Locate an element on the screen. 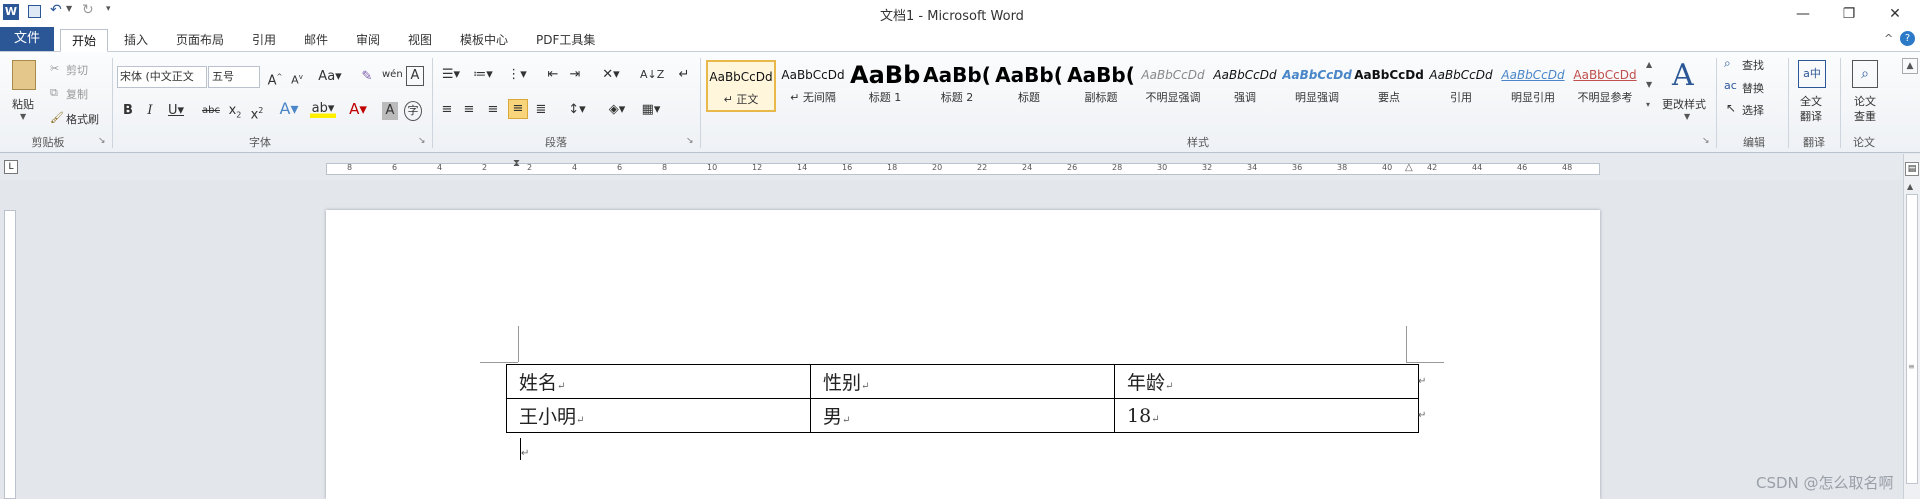 This screenshot has width=1920, height=499. format-painter-button: 格式刷 is located at coordinates (82, 119).